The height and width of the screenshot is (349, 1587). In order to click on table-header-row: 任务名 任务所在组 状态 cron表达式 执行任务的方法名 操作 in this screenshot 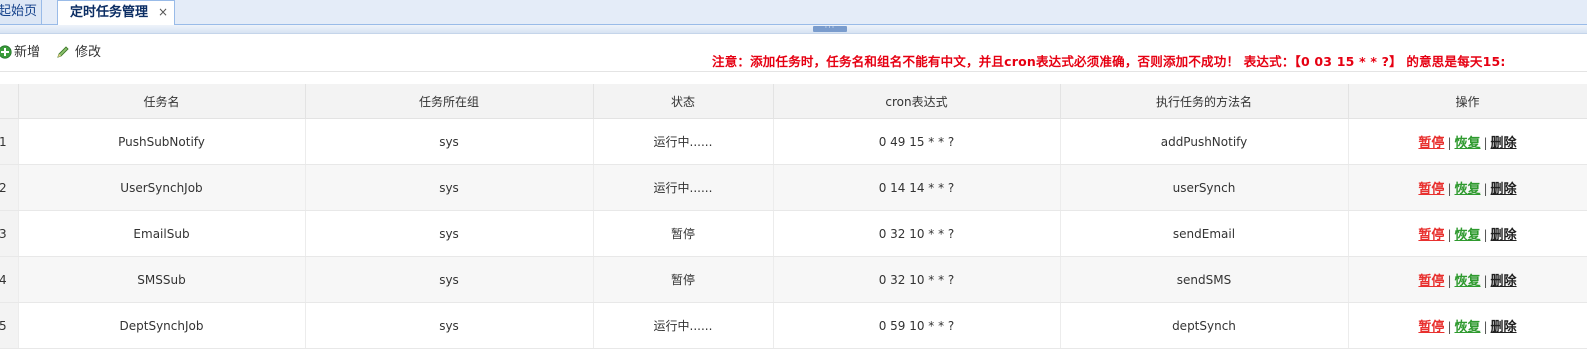, I will do `click(793, 101)`.